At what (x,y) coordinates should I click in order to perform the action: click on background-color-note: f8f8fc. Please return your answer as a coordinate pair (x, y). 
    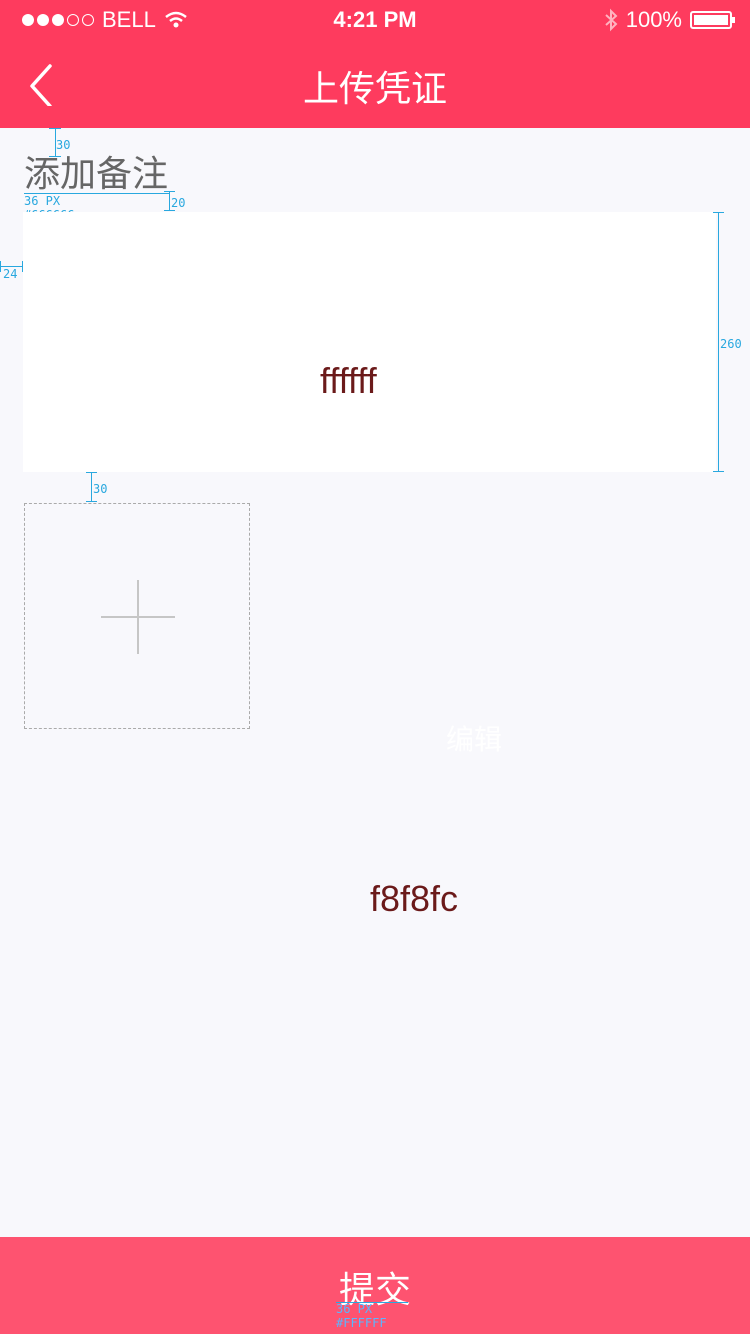
    Looking at the image, I should click on (414, 898).